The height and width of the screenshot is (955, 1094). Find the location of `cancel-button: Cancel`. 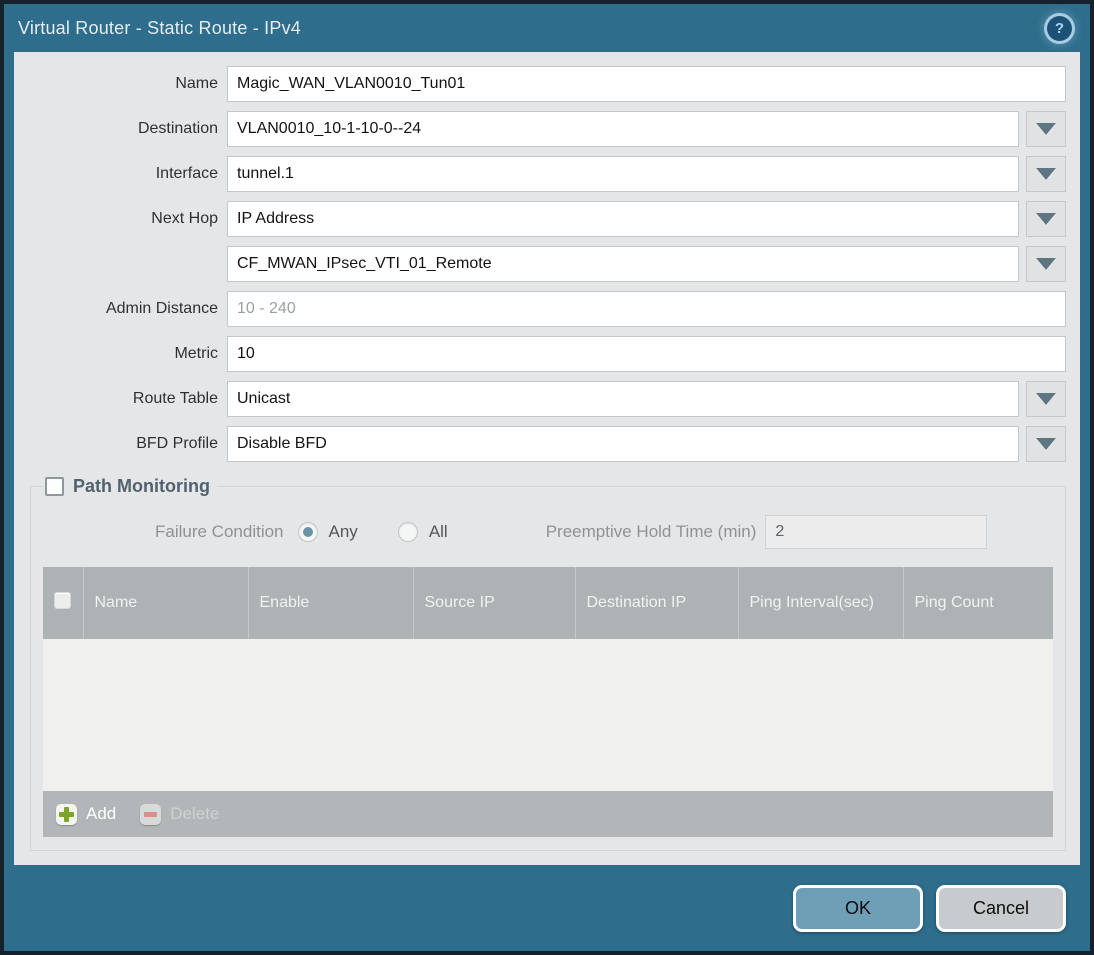

cancel-button: Cancel is located at coordinates (1001, 908).